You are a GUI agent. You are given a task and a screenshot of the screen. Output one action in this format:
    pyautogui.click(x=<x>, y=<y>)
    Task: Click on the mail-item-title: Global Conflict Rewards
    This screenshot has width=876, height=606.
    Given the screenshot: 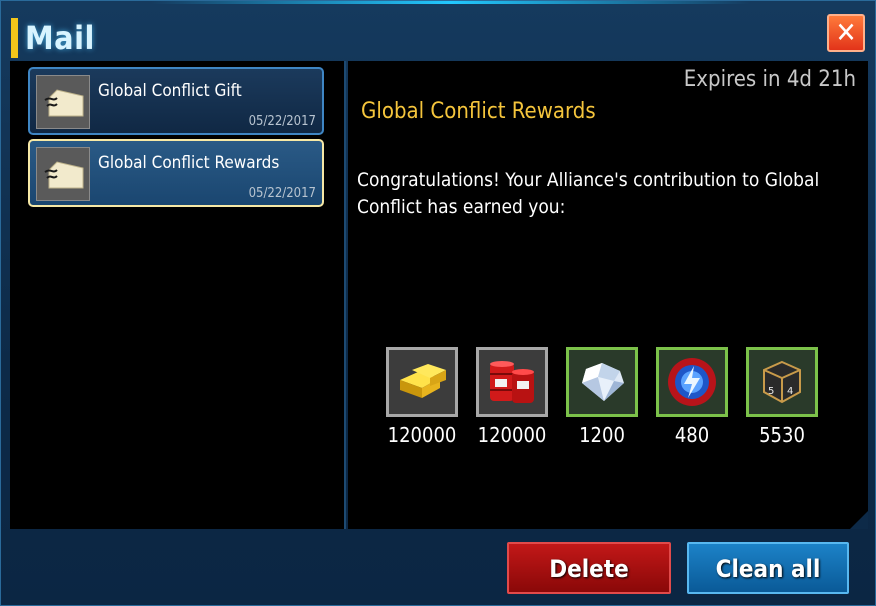 What is the action you would take?
    pyautogui.click(x=189, y=163)
    